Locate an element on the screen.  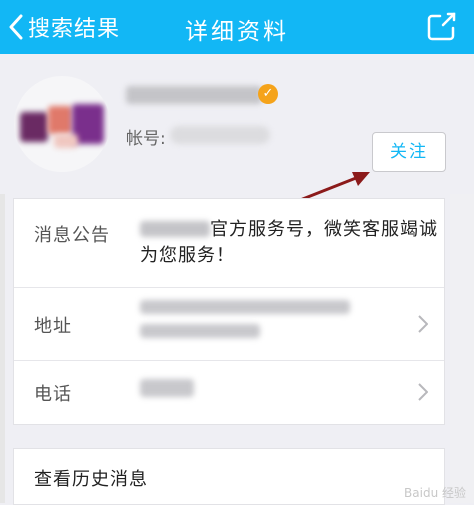
address-label: 地址 is located at coordinates (53, 326).